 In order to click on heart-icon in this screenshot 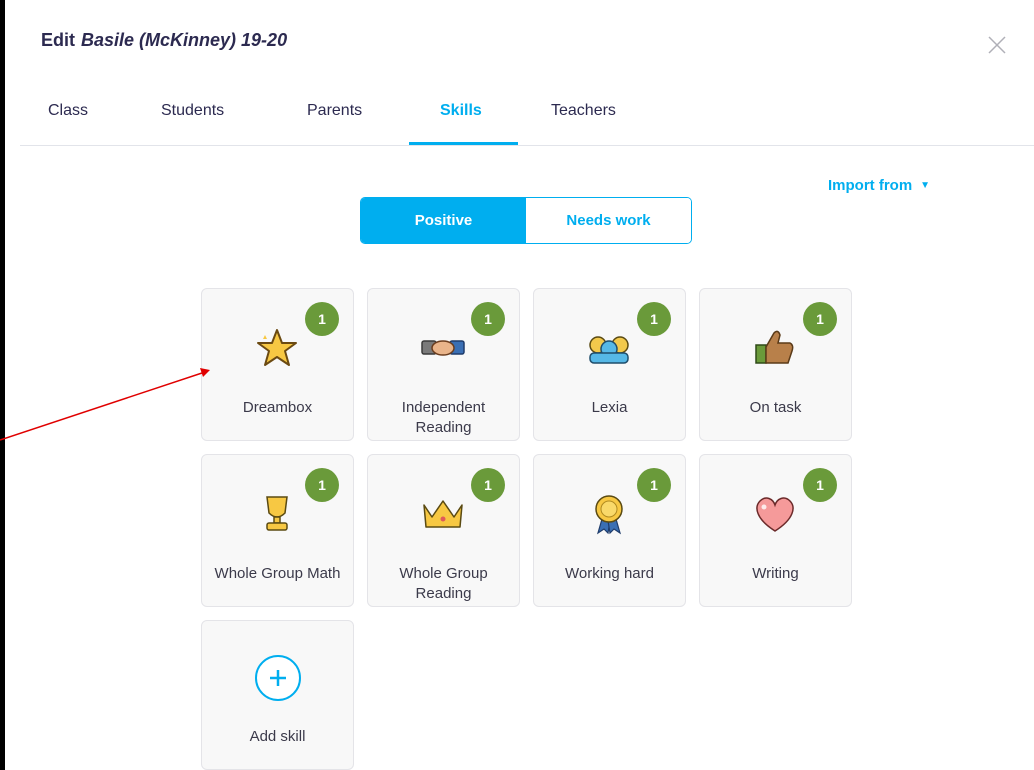, I will do `click(775, 514)`.